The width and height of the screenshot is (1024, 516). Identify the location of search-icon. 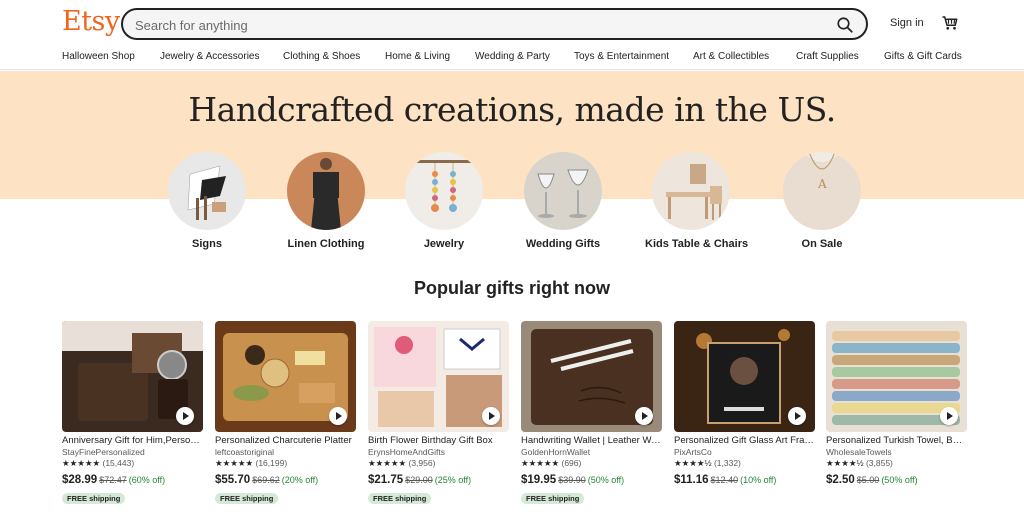
(845, 25).